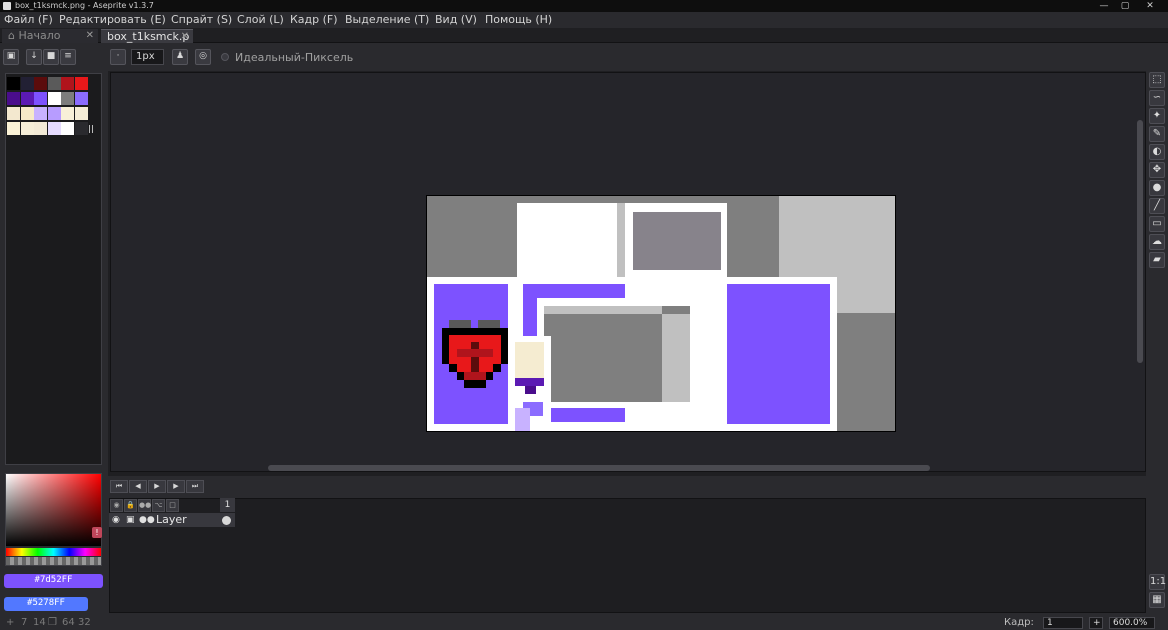 This screenshot has width=1168, height=630. Describe the element at coordinates (1125, 6) in the screenshot. I see `maximize-button: ▢` at that location.